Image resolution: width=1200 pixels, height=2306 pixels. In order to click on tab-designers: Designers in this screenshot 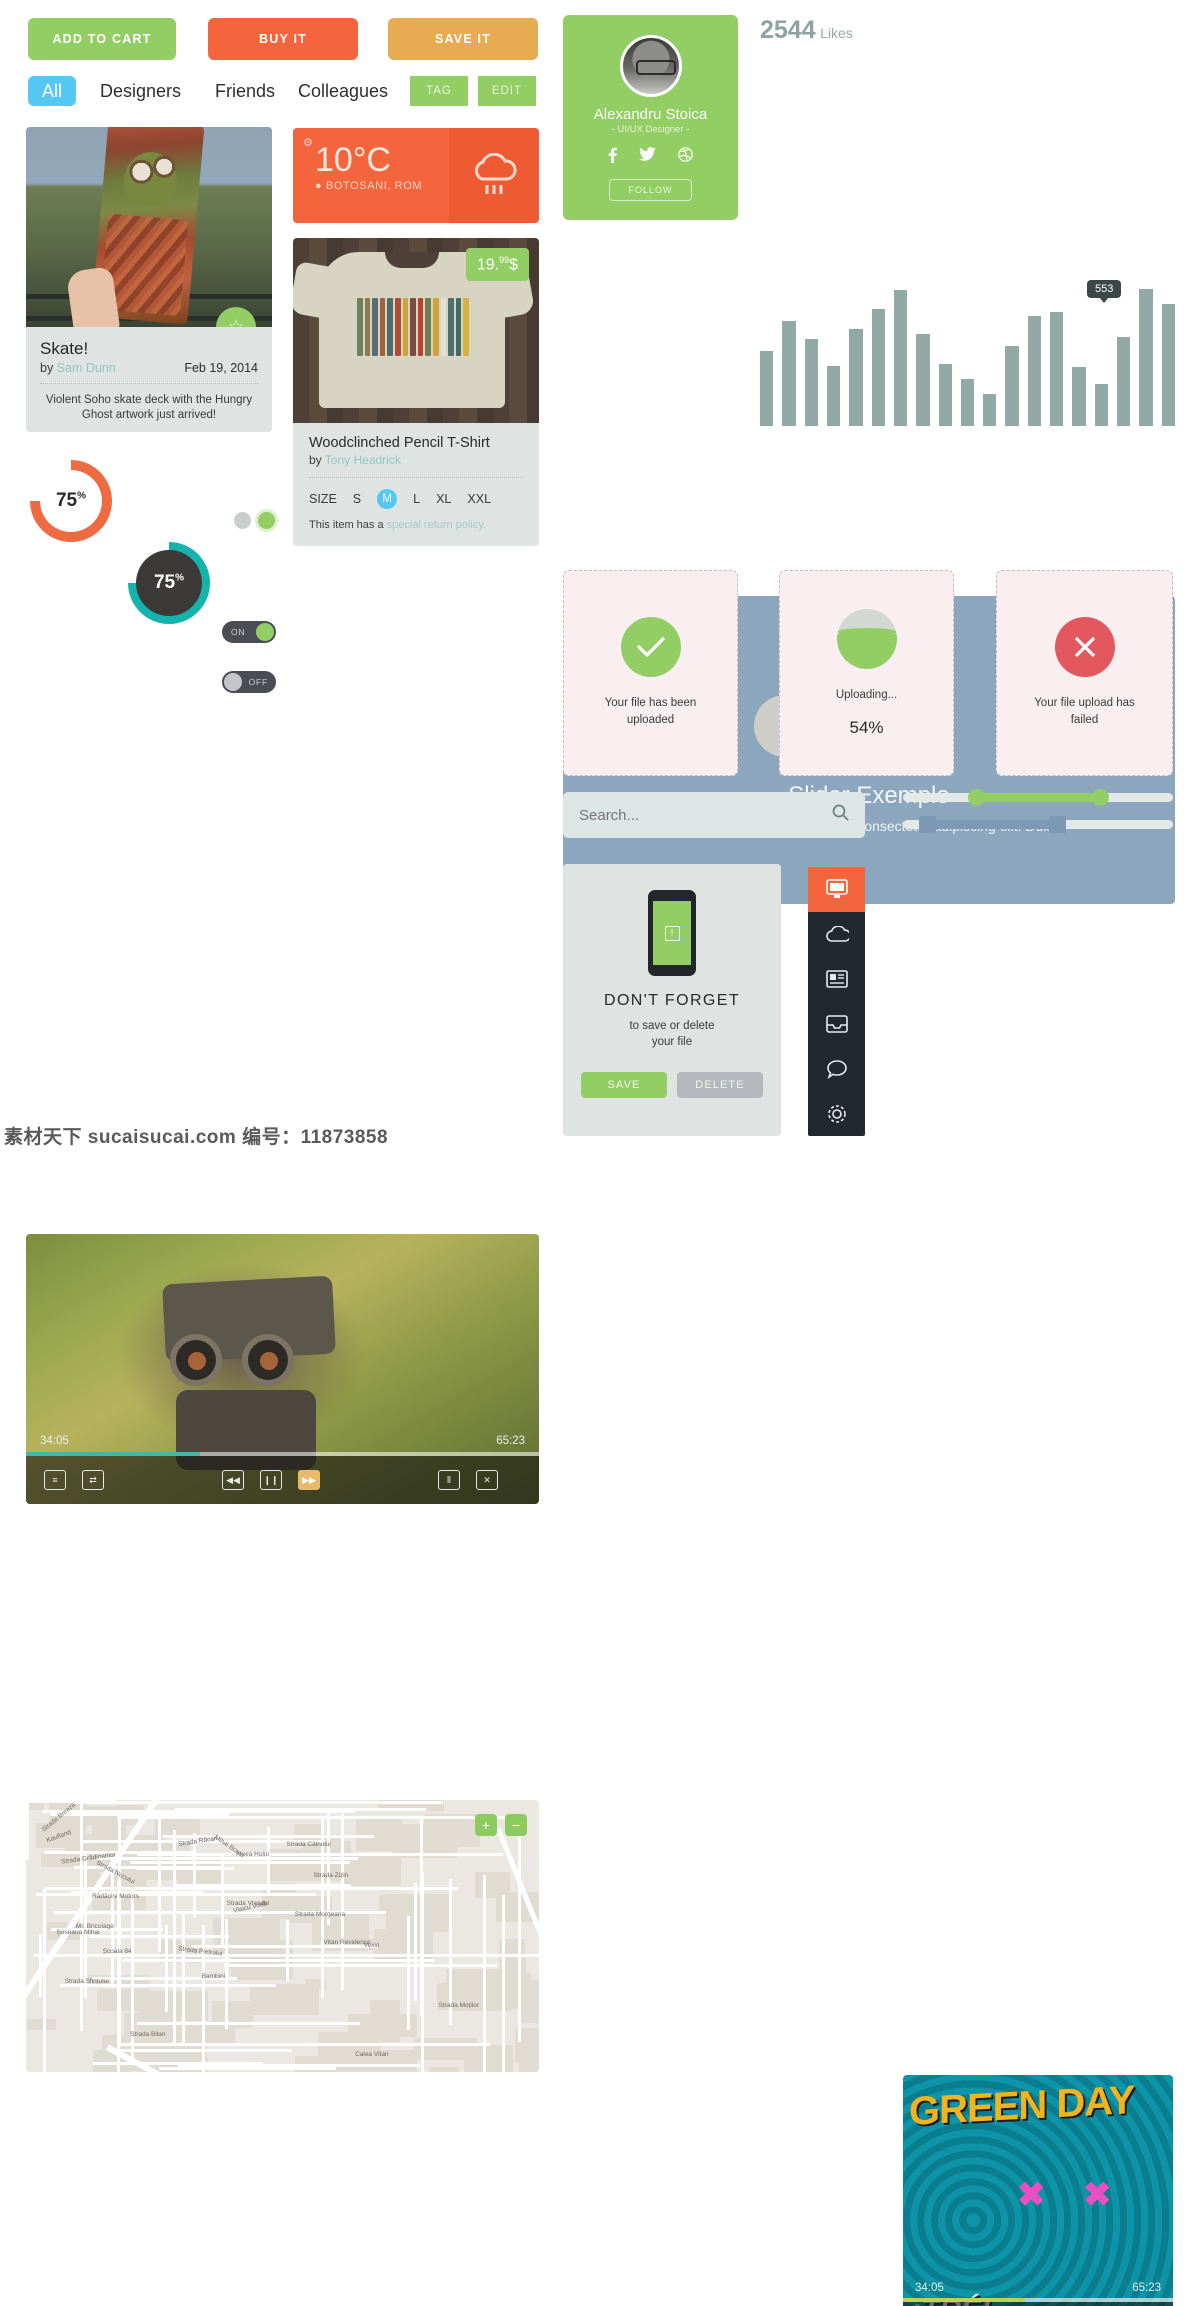, I will do `click(140, 91)`.